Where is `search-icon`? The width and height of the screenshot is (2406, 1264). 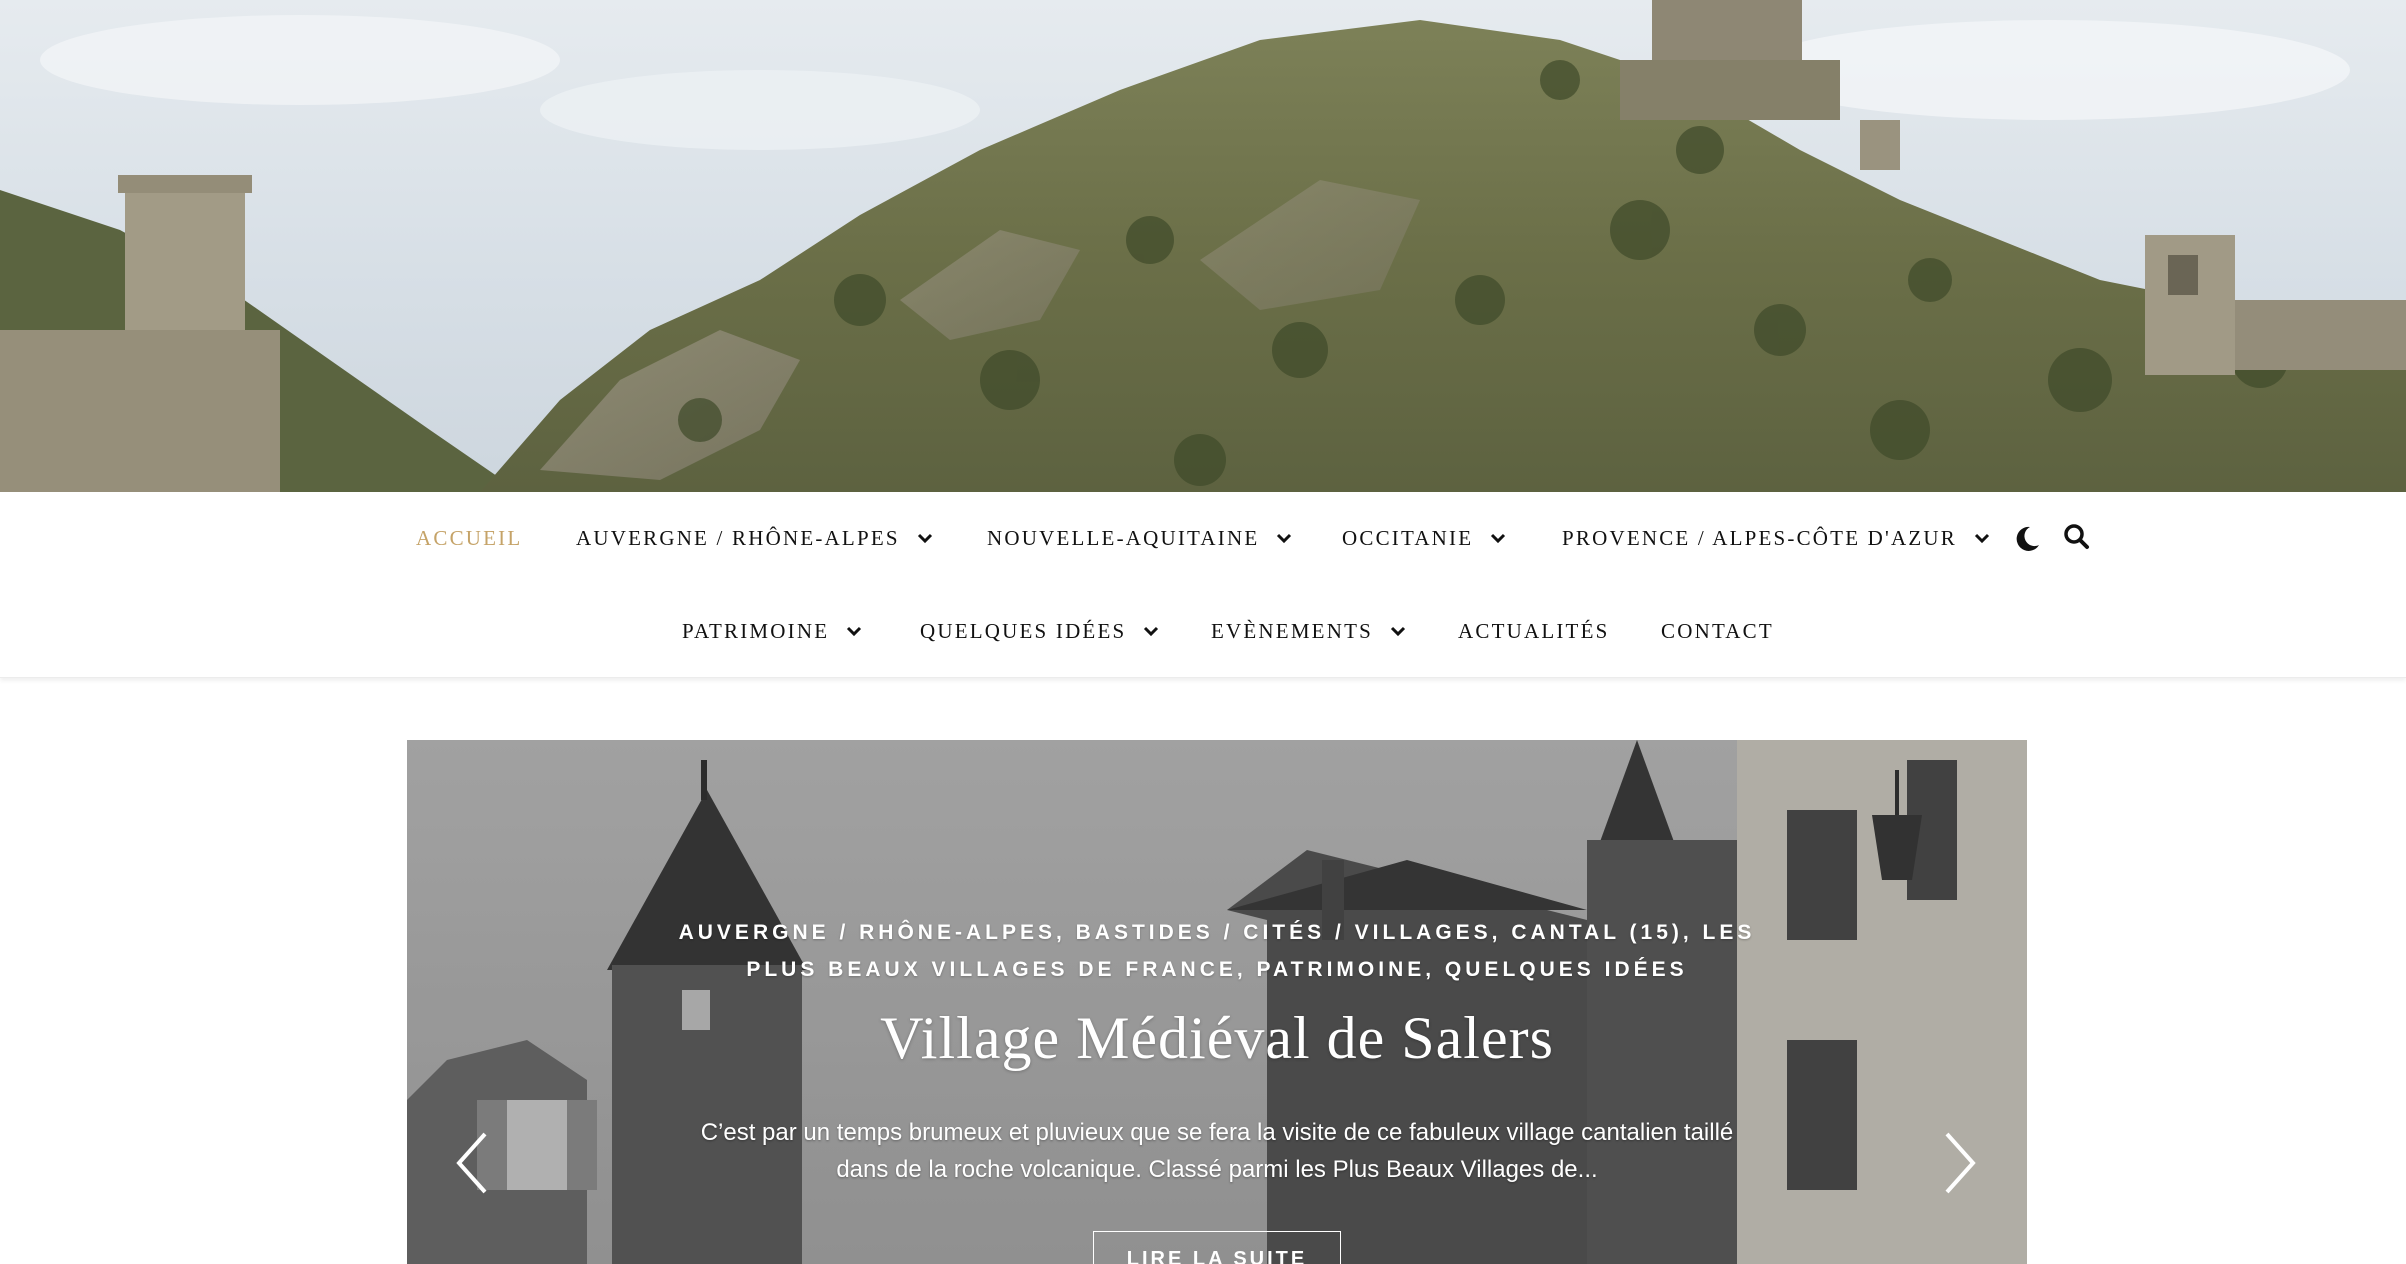 search-icon is located at coordinates (2077, 538).